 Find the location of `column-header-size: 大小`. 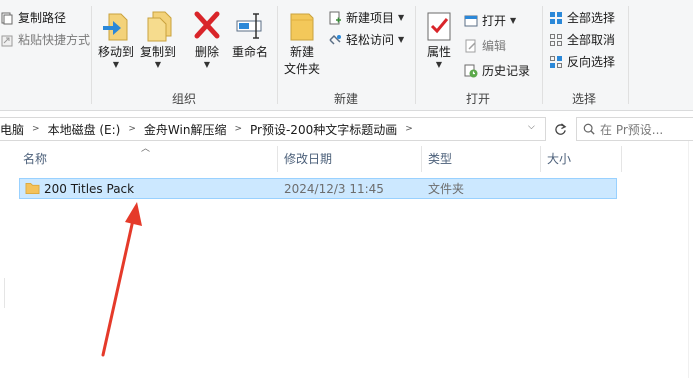

column-header-size: 大小 is located at coordinates (559, 161).